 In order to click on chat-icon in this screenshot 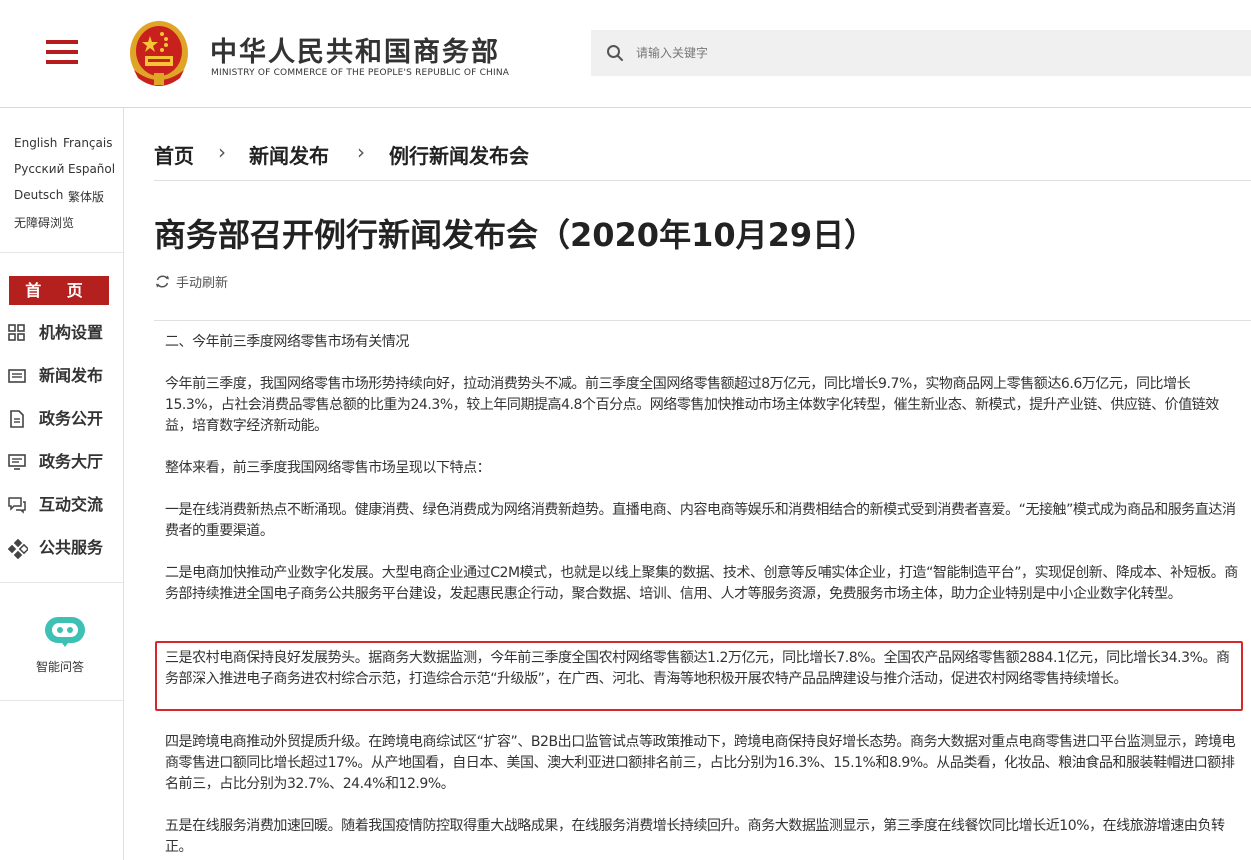, I will do `click(17, 505)`.